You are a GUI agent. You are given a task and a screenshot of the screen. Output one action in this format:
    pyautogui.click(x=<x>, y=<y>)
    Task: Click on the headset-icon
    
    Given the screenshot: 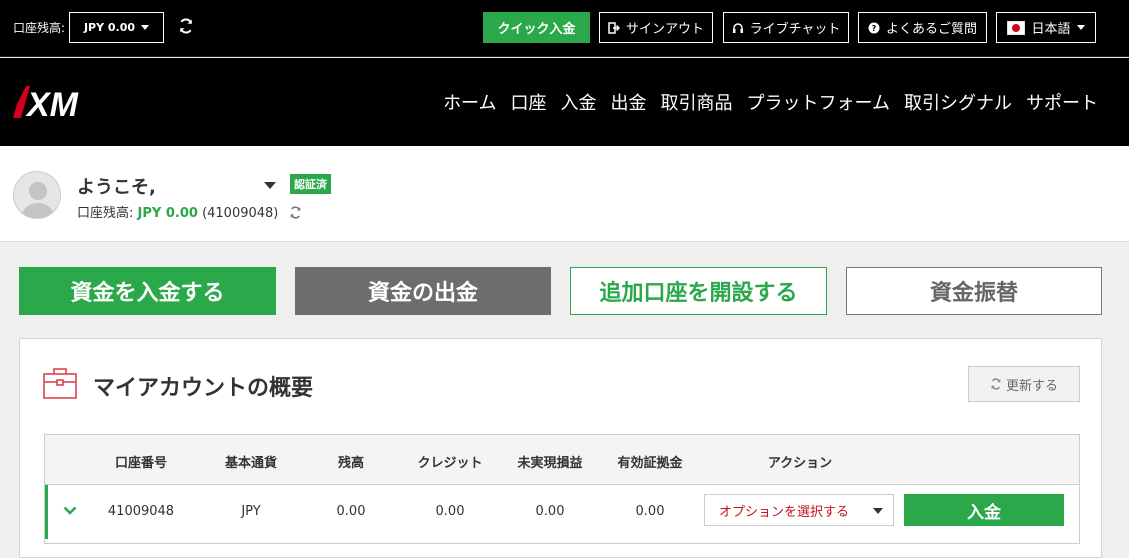 What is the action you would take?
    pyautogui.click(x=737, y=27)
    